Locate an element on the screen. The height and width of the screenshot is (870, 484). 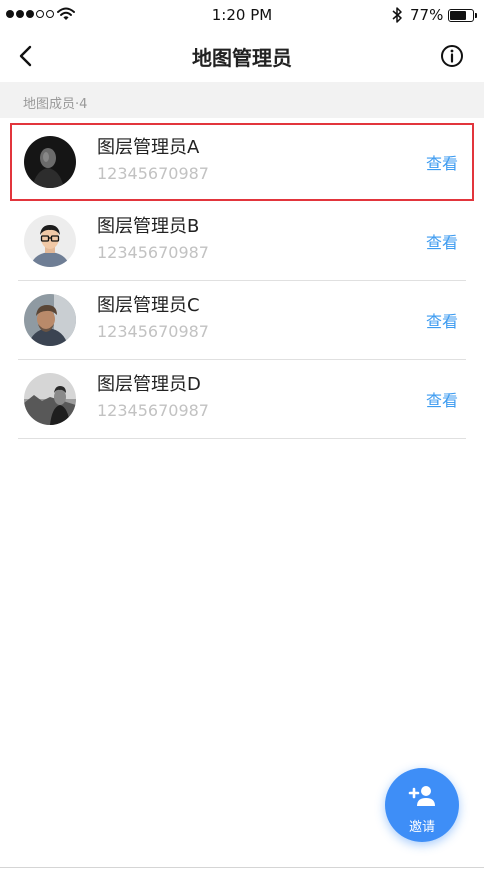
member-row-a: 图层管理员A 12345670987 查看 is located at coordinates (242, 162).